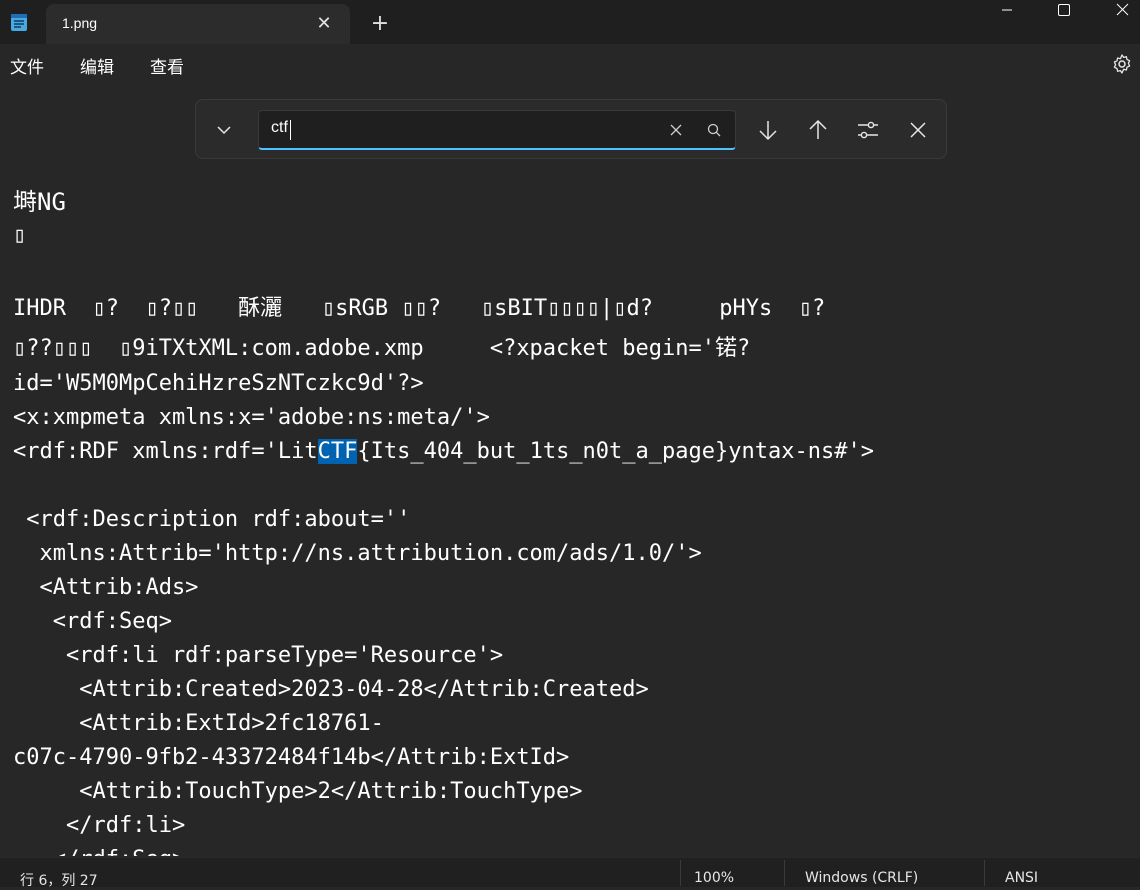 This screenshot has height=890, width=1140. I want to click on zoom-level: 100%, so click(714, 878).